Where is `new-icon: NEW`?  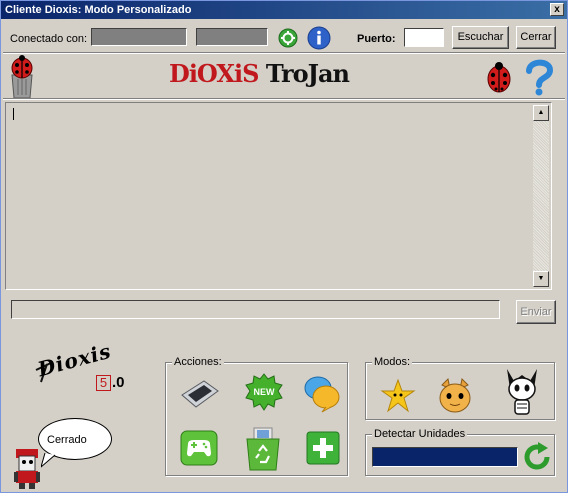
new-icon: NEW is located at coordinates (264, 392).